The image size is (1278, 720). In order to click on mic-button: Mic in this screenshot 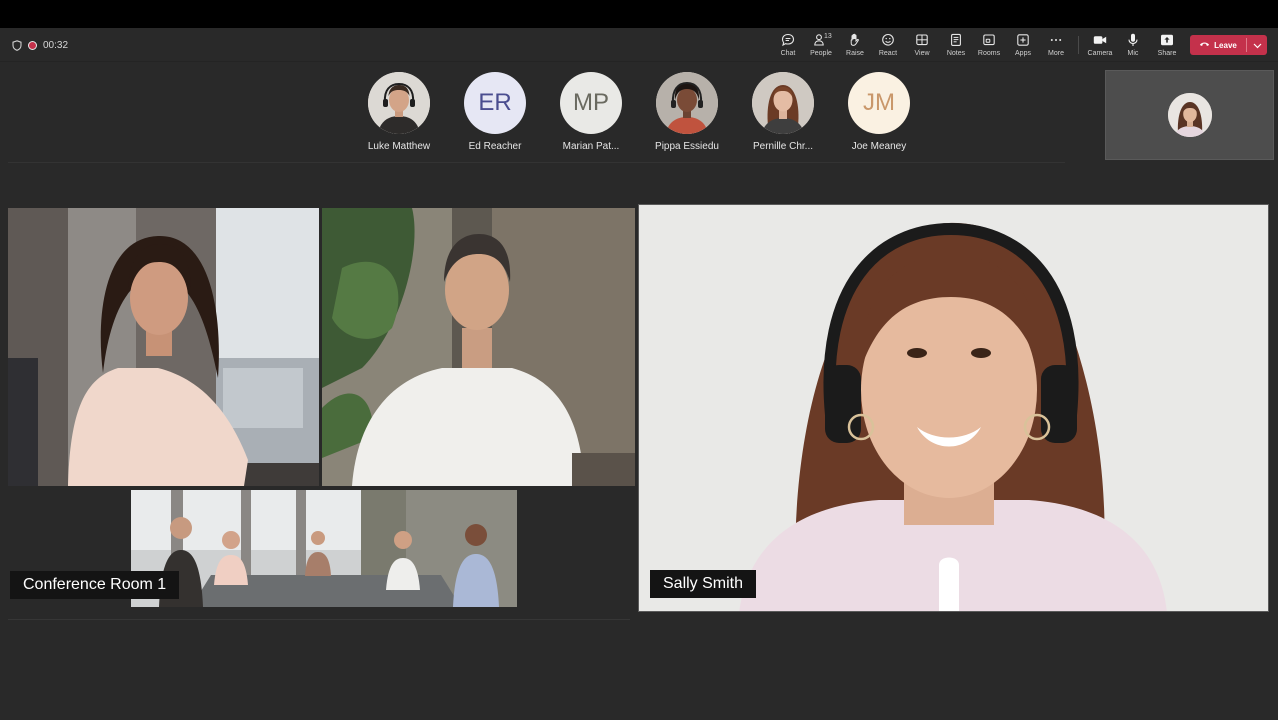, I will do `click(1133, 45)`.